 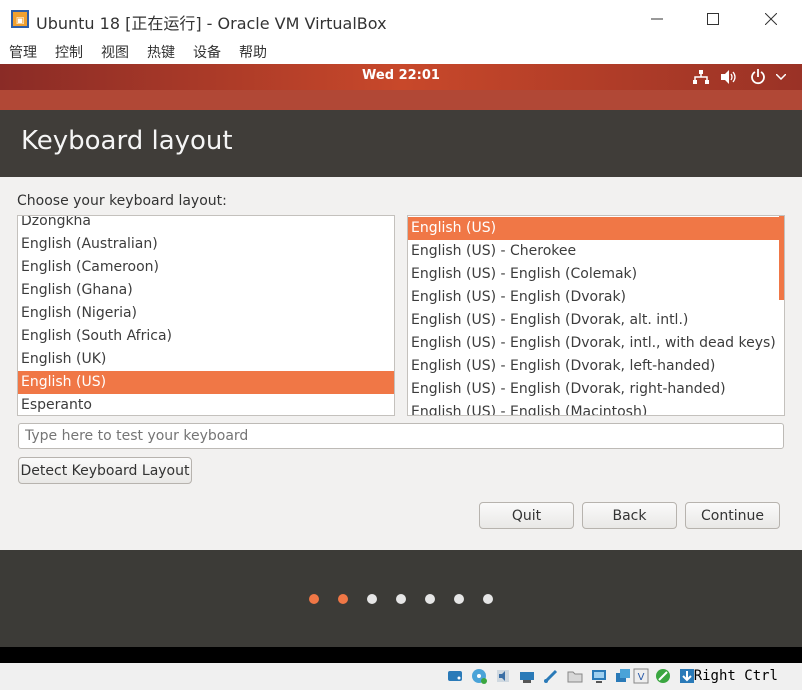 What do you see at coordinates (455, 676) in the screenshot?
I see `hdd-icon` at bounding box center [455, 676].